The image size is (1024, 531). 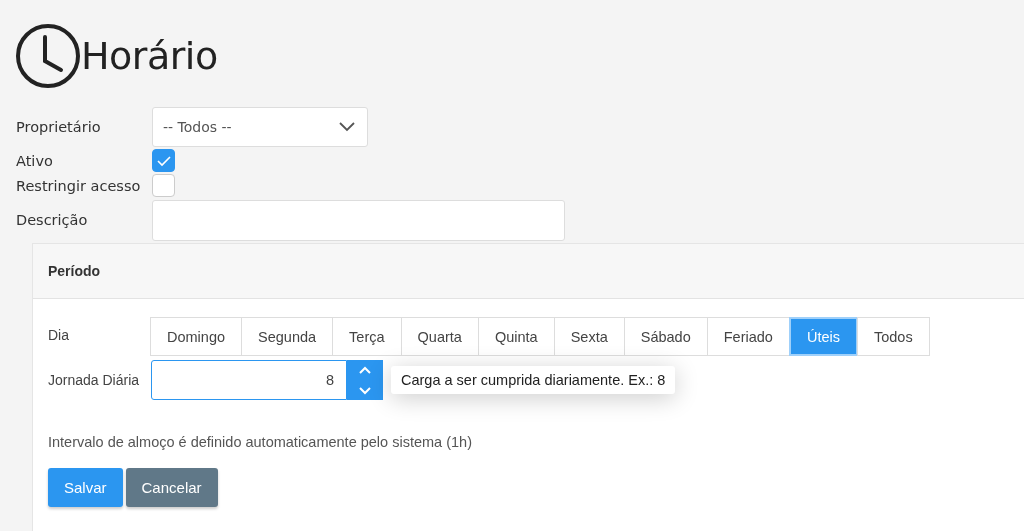 I want to click on day-toggle: Sábado, so click(x=665, y=336).